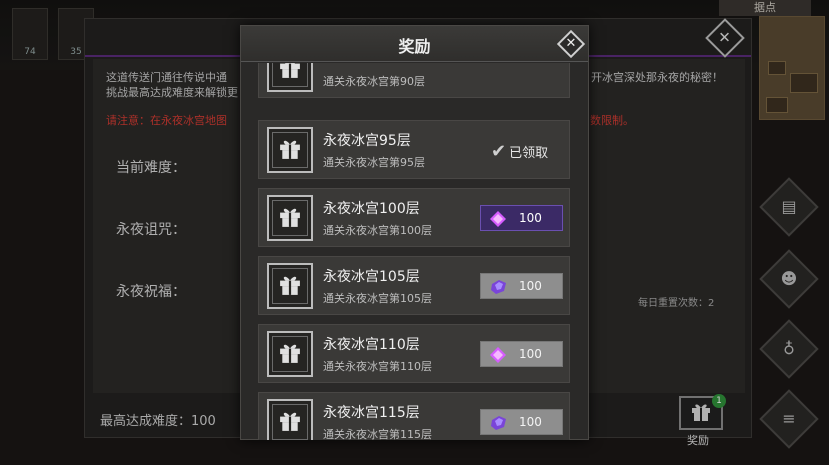  Describe the element at coordinates (571, 43) in the screenshot. I see `close-icon: ✕` at that location.